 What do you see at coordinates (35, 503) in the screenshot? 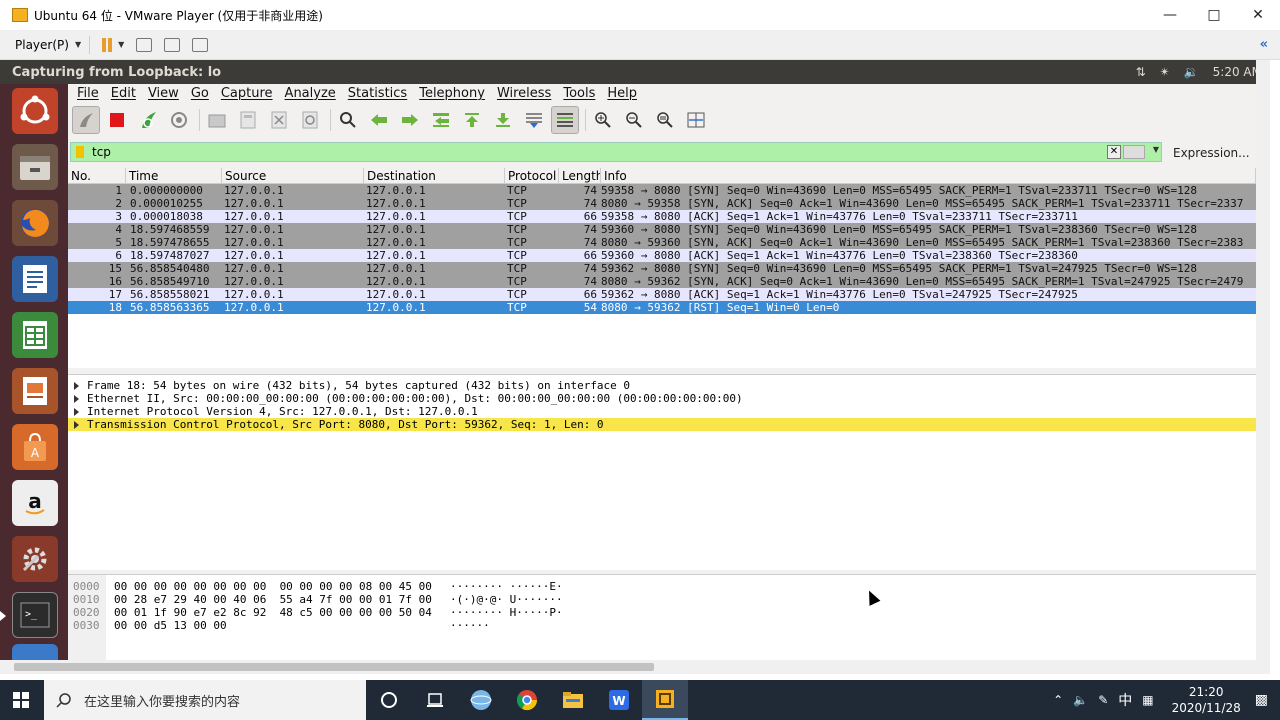
I see `amazon-icon: a` at bounding box center [35, 503].